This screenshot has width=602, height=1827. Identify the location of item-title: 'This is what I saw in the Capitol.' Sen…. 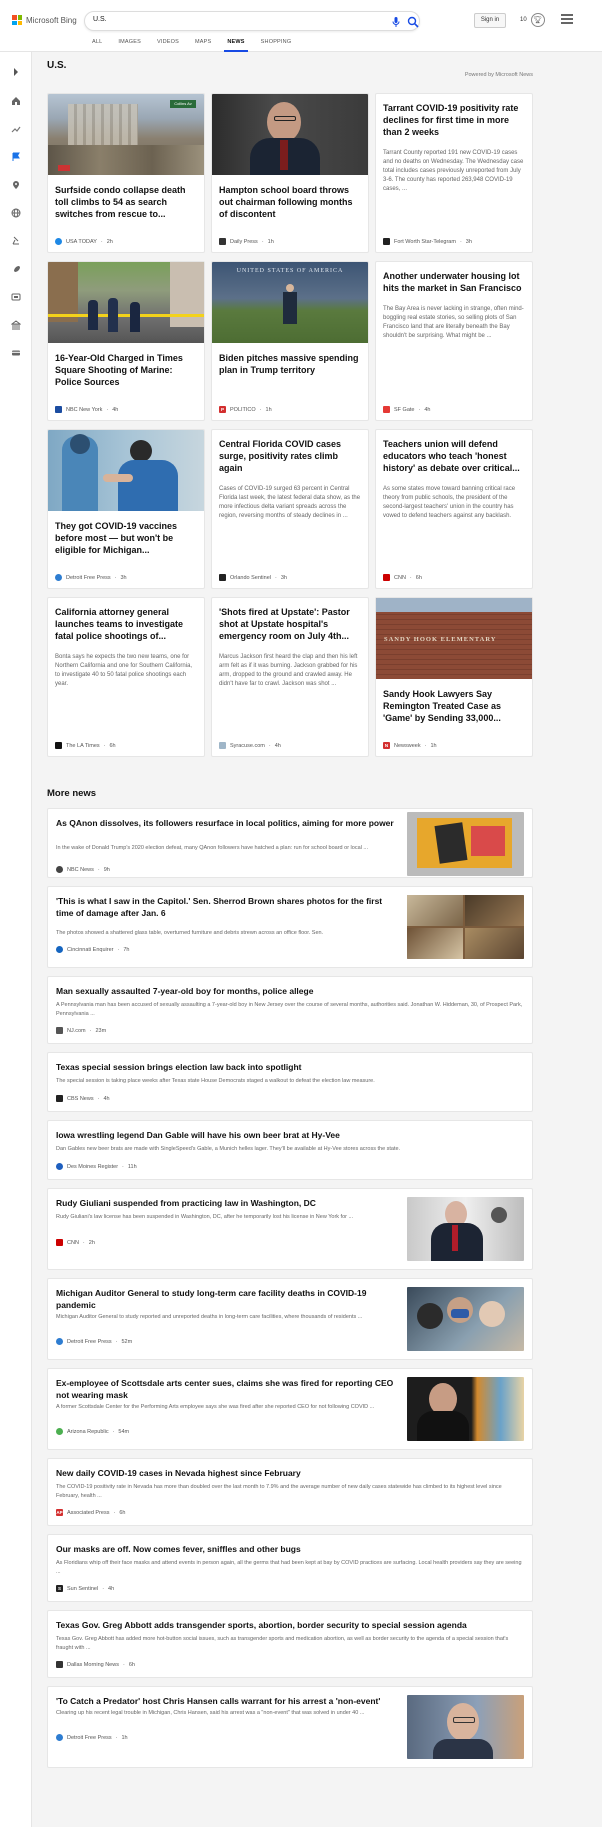
(228, 907).